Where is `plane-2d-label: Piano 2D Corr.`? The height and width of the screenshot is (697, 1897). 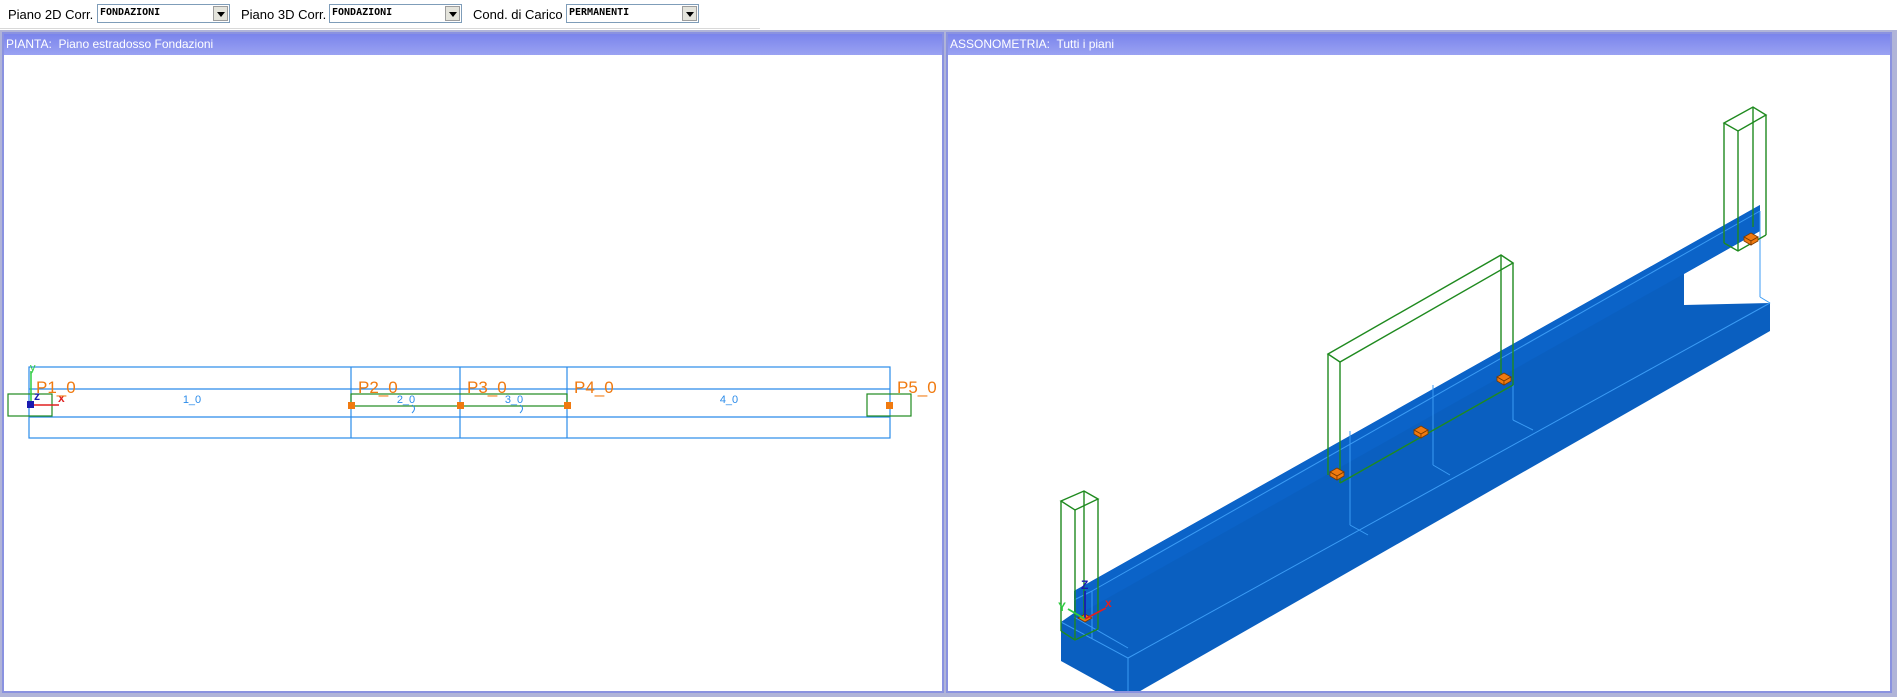 plane-2d-label: Piano 2D Corr. is located at coordinates (51, 14).